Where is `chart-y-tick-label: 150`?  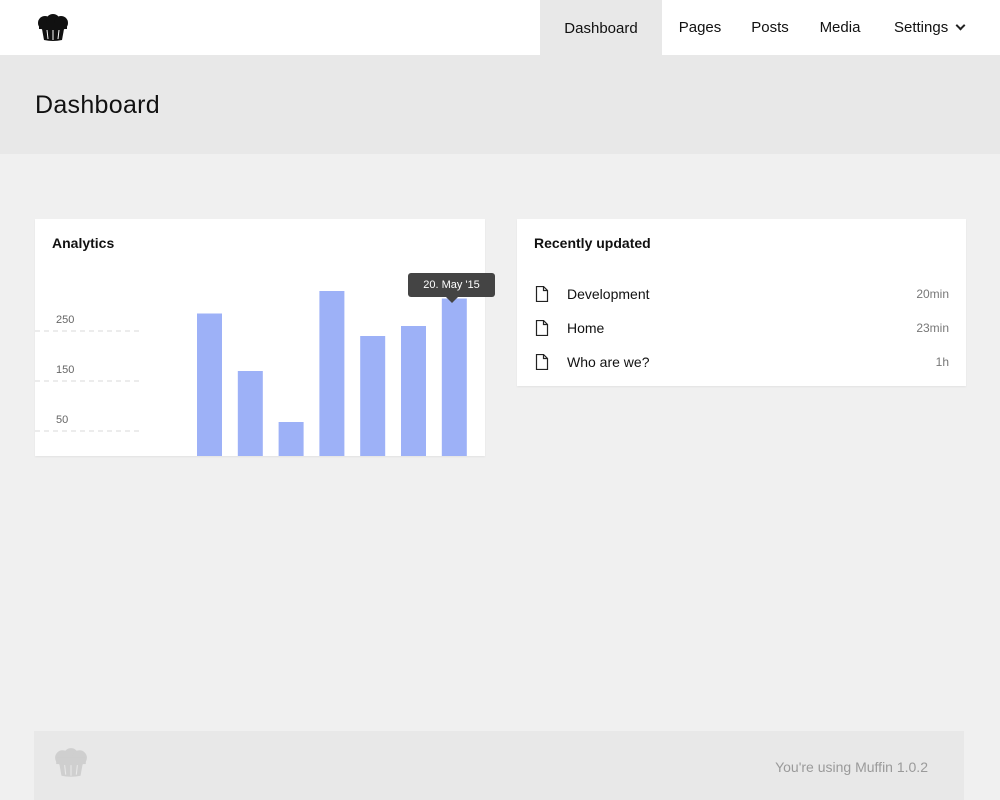 chart-y-tick-label: 150 is located at coordinates (65, 370).